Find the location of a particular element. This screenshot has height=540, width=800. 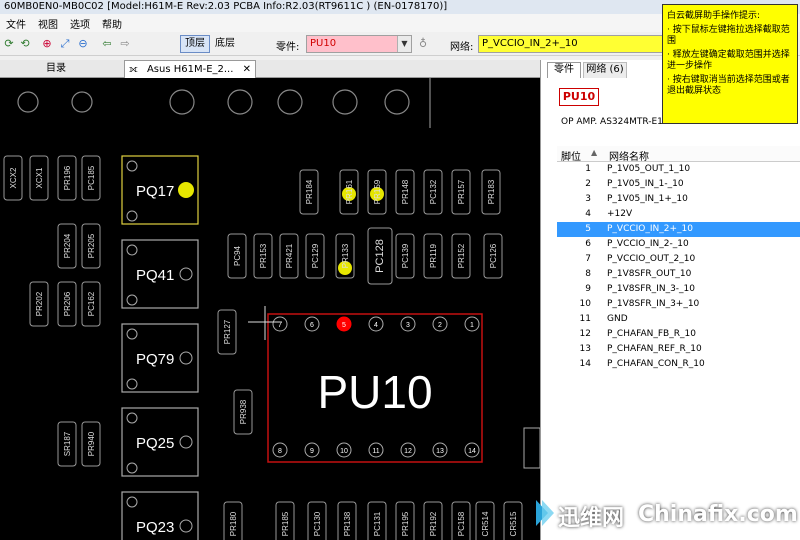

component-label: PC139 is located at coordinates (405, 255).